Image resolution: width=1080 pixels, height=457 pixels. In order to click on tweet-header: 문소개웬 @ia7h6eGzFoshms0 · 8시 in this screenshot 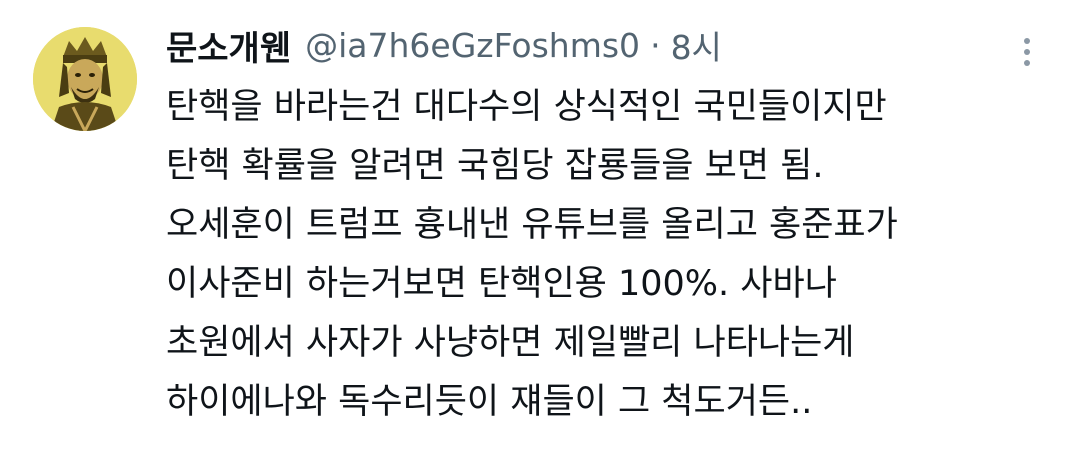, I will do `click(444, 45)`.